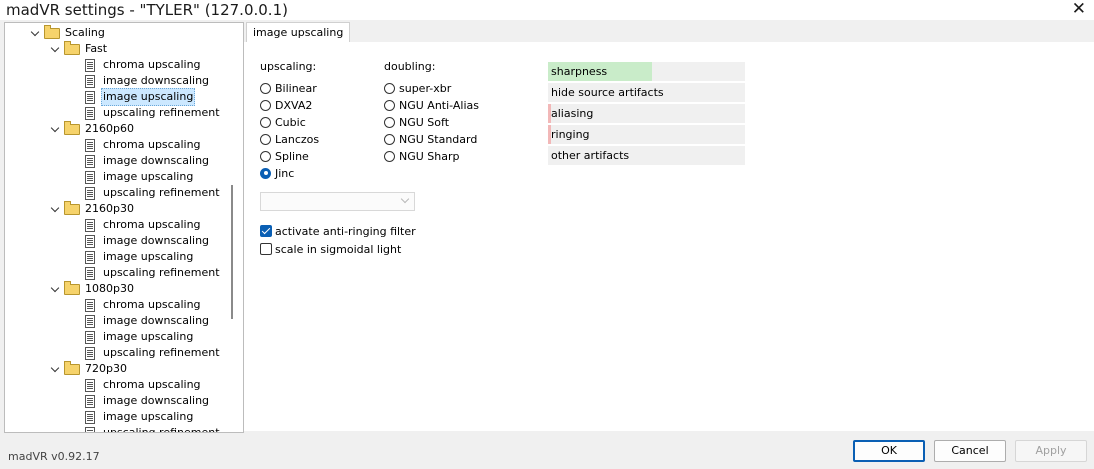  What do you see at coordinates (430, 139) in the screenshot?
I see `doubling-option: NGU Standard` at bounding box center [430, 139].